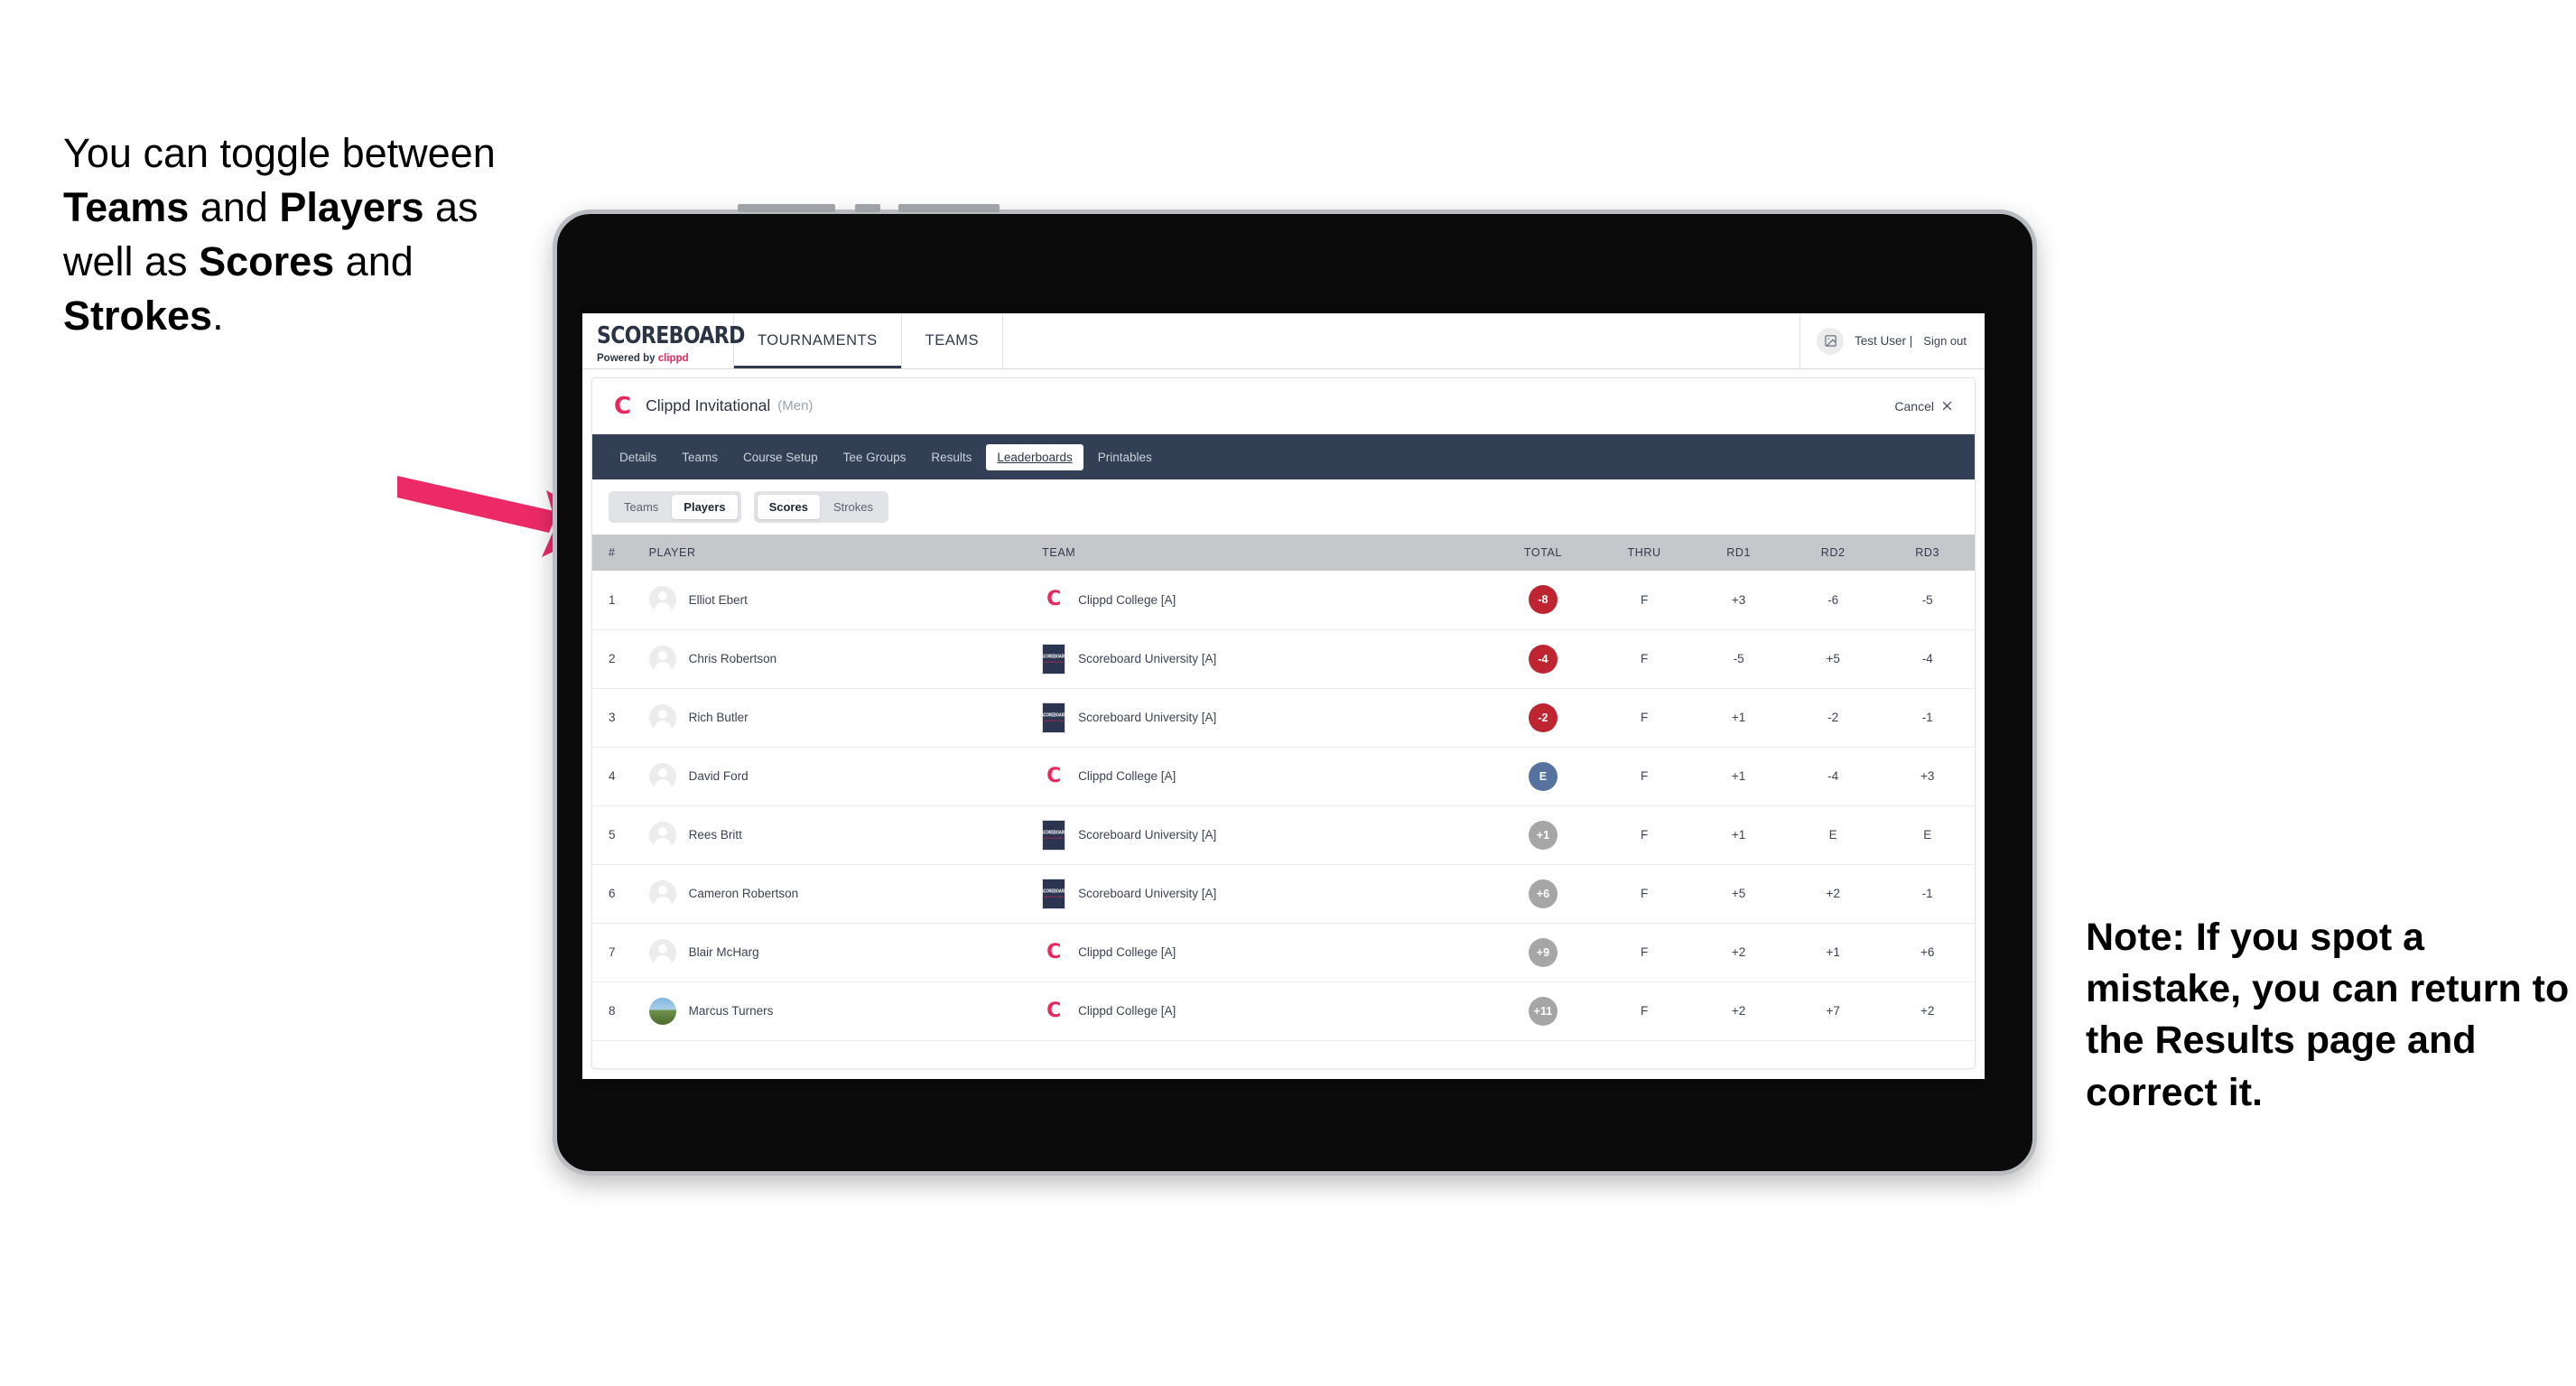  What do you see at coordinates (1833, 553) in the screenshot?
I see `column-header-rd2: RD2` at bounding box center [1833, 553].